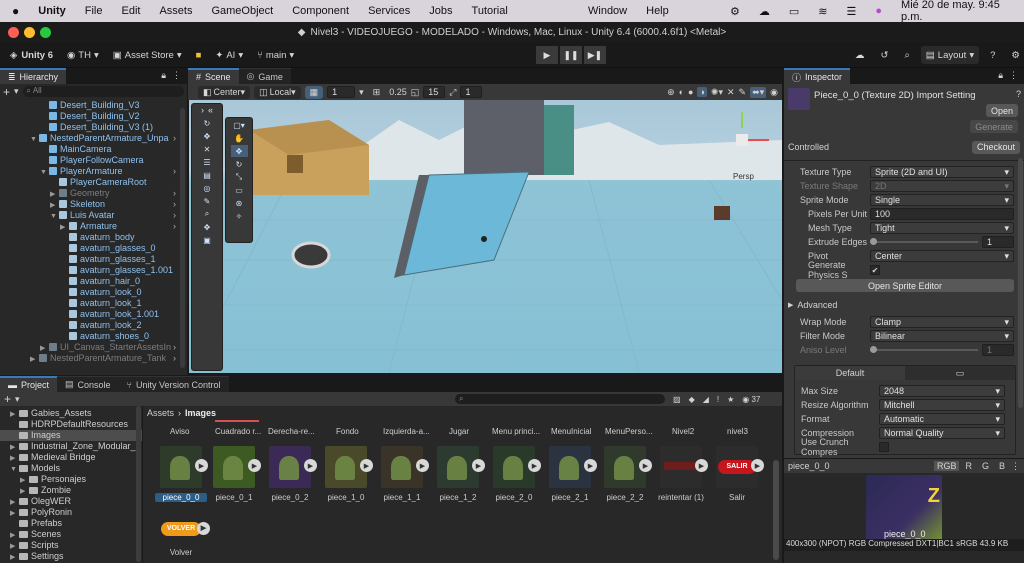  I want to click on snap-toggle: ⊞, so click(377, 92).